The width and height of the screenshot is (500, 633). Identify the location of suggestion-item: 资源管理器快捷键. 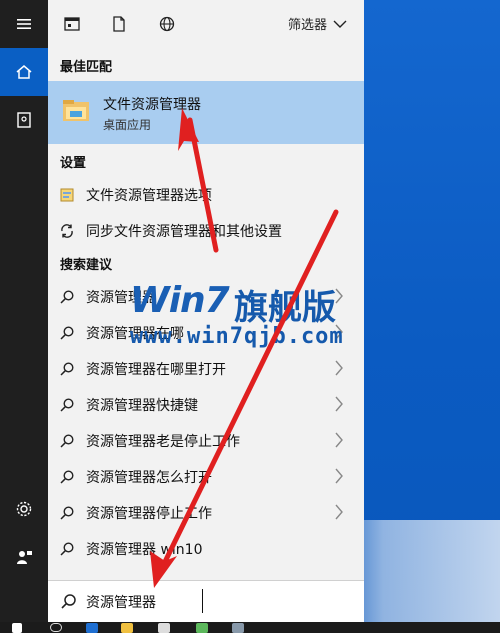
(206, 404).